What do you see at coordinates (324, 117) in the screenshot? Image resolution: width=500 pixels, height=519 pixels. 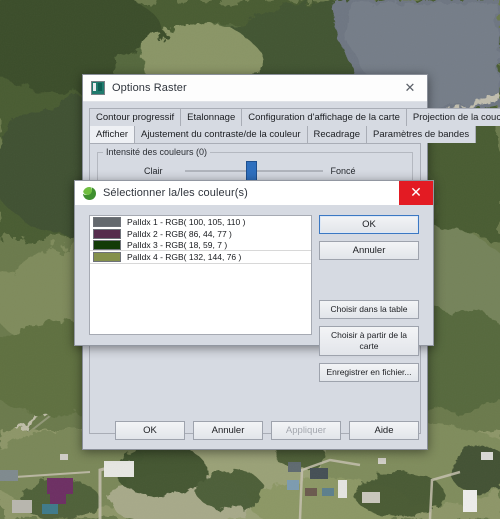 I see `tab-configuration-affichage-carte: Configuration d'affichage de la carte` at bounding box center [324, 117].